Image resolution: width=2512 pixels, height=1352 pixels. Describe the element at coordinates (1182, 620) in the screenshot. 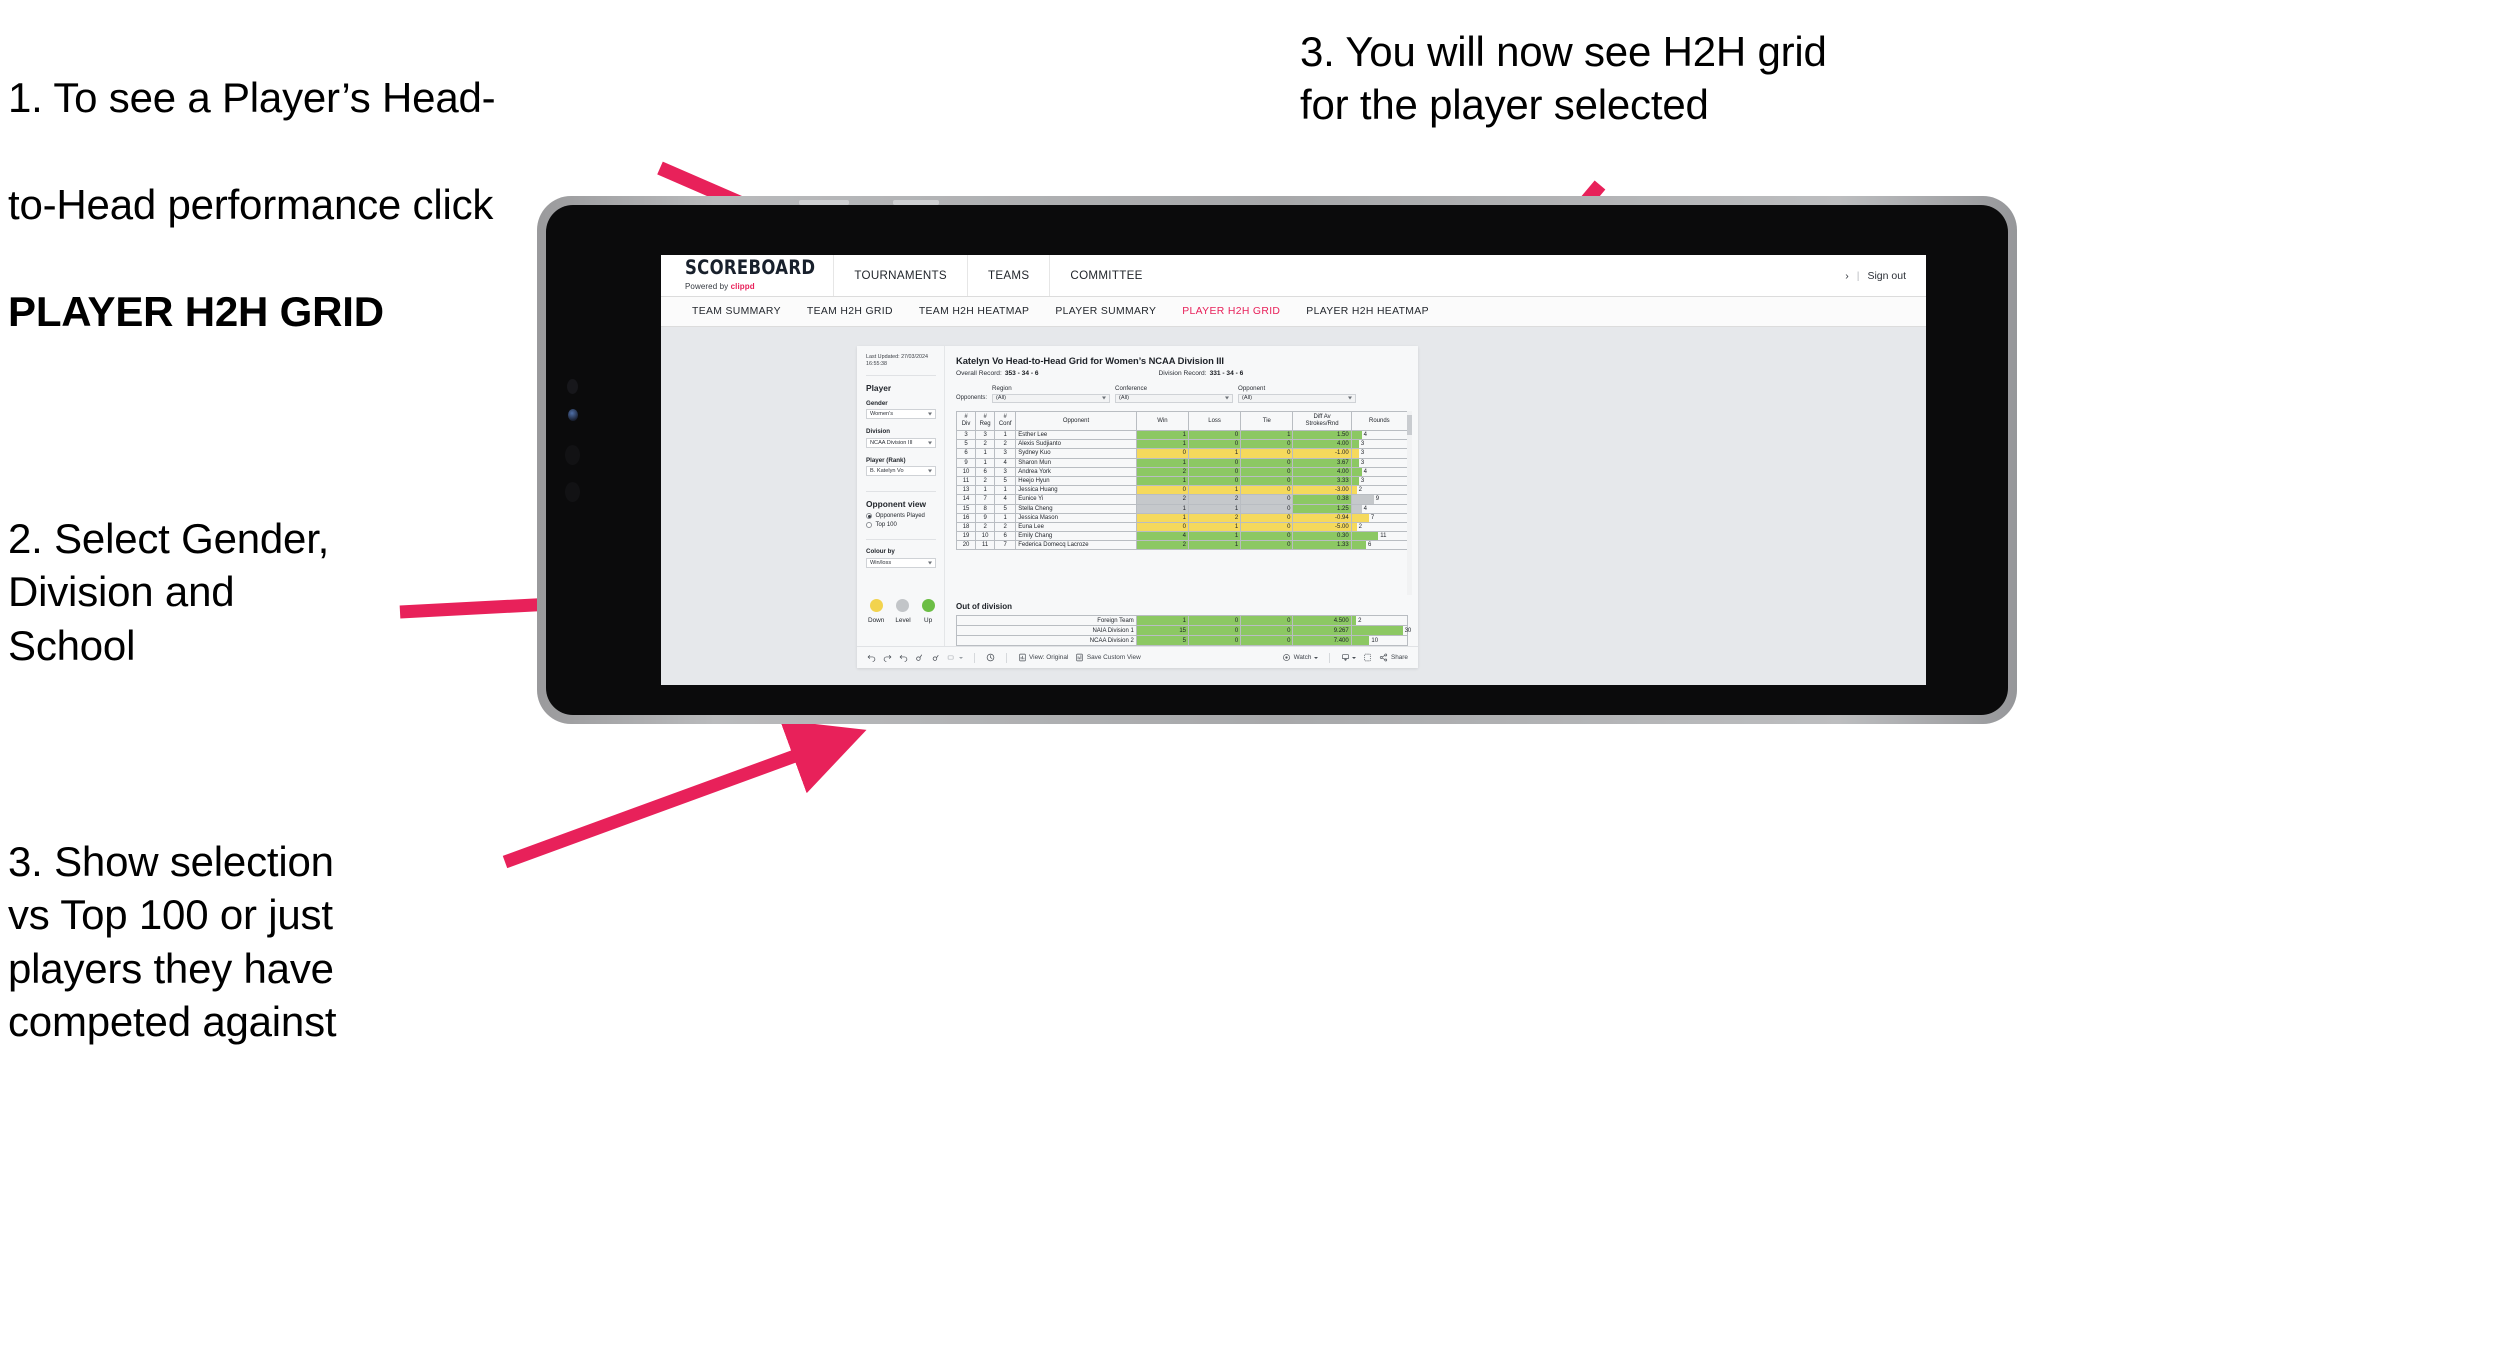

I see `out-of-division-row: Foreign Team 1 0 0 4.500 2` at that location.